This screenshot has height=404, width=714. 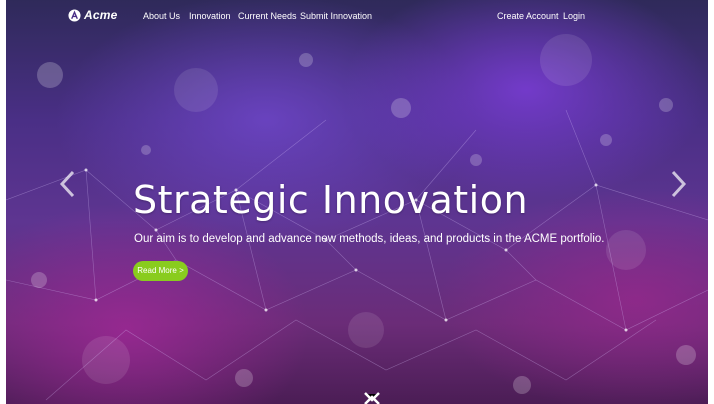 What do you see at coordinates (160, 271) in the screenshot?
I see `read-more-button: Read More >` at bounding box center [160, 271].